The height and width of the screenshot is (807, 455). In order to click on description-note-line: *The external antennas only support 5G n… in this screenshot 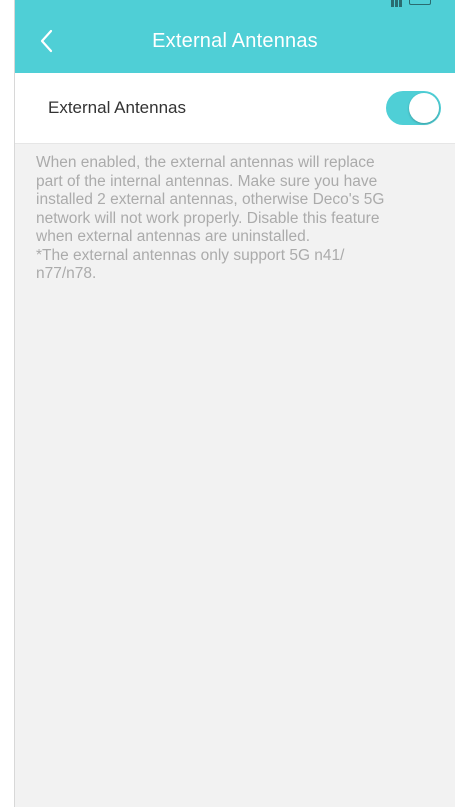, I will do `click(190, 255)`.